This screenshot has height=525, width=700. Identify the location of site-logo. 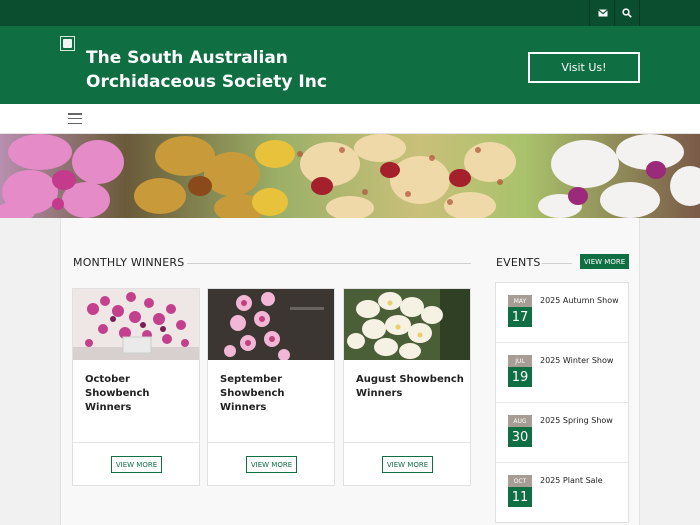
(67, 43).